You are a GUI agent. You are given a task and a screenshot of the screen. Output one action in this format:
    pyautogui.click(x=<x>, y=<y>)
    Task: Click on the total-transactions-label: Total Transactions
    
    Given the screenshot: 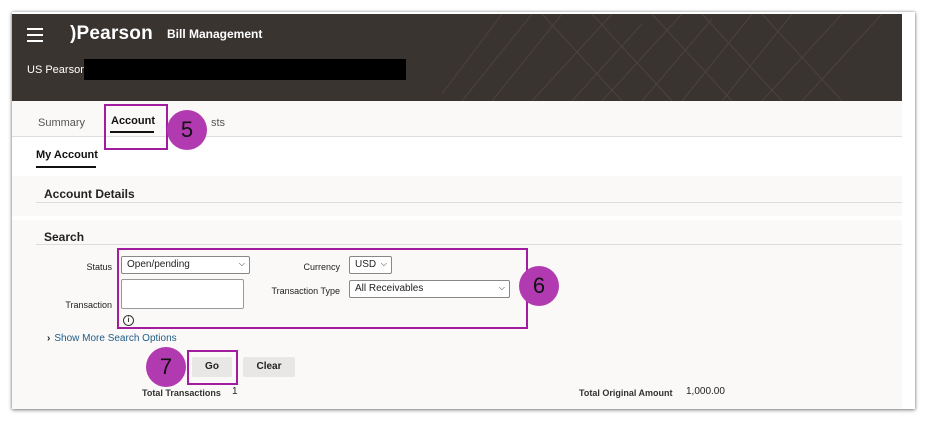 What is the action you would take?
    pyautogui.click(x=181, y=393)
    